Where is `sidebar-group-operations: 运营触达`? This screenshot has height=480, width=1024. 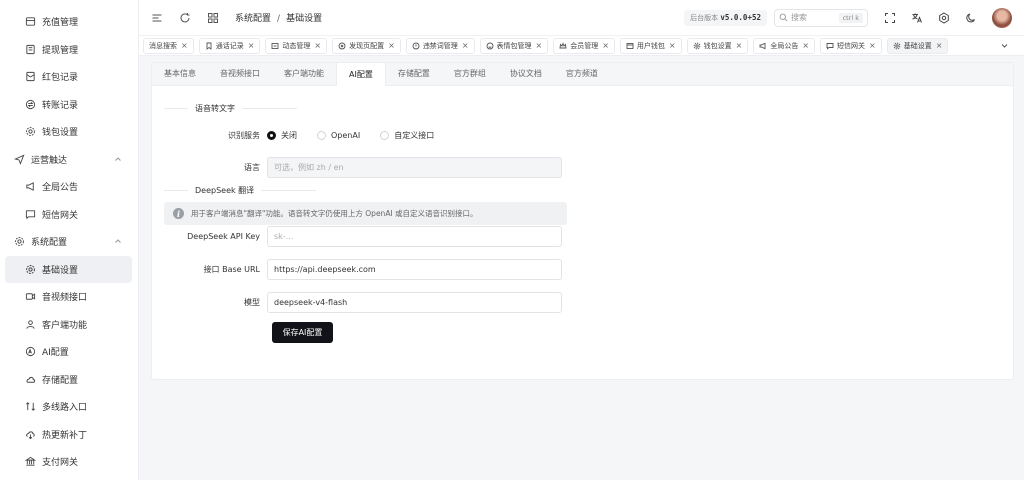
sidebar-group-operations: 运营触达 is located at coordinates (69, 160).